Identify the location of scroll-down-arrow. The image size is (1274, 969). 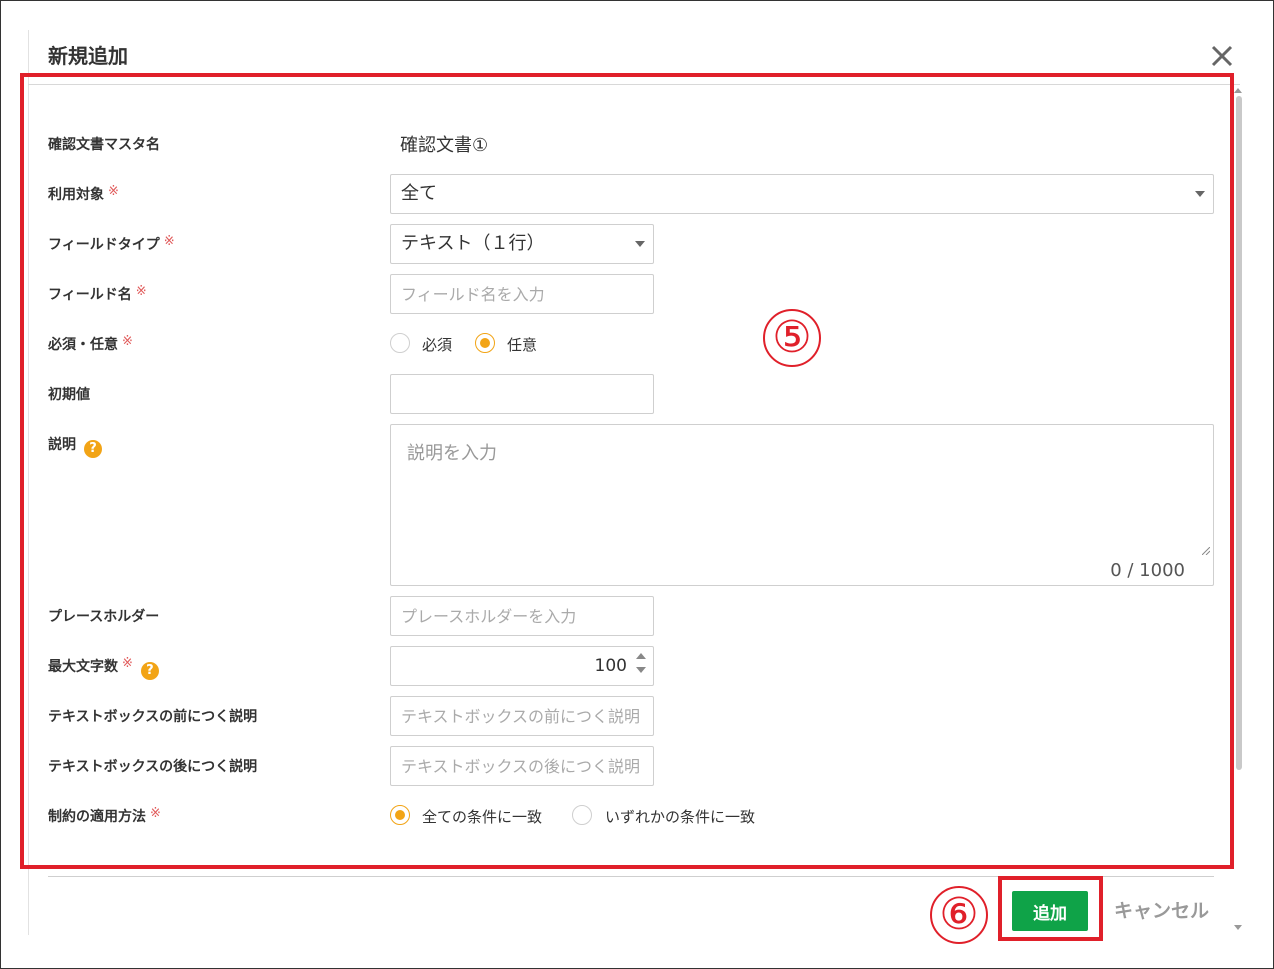
(1238, 927).